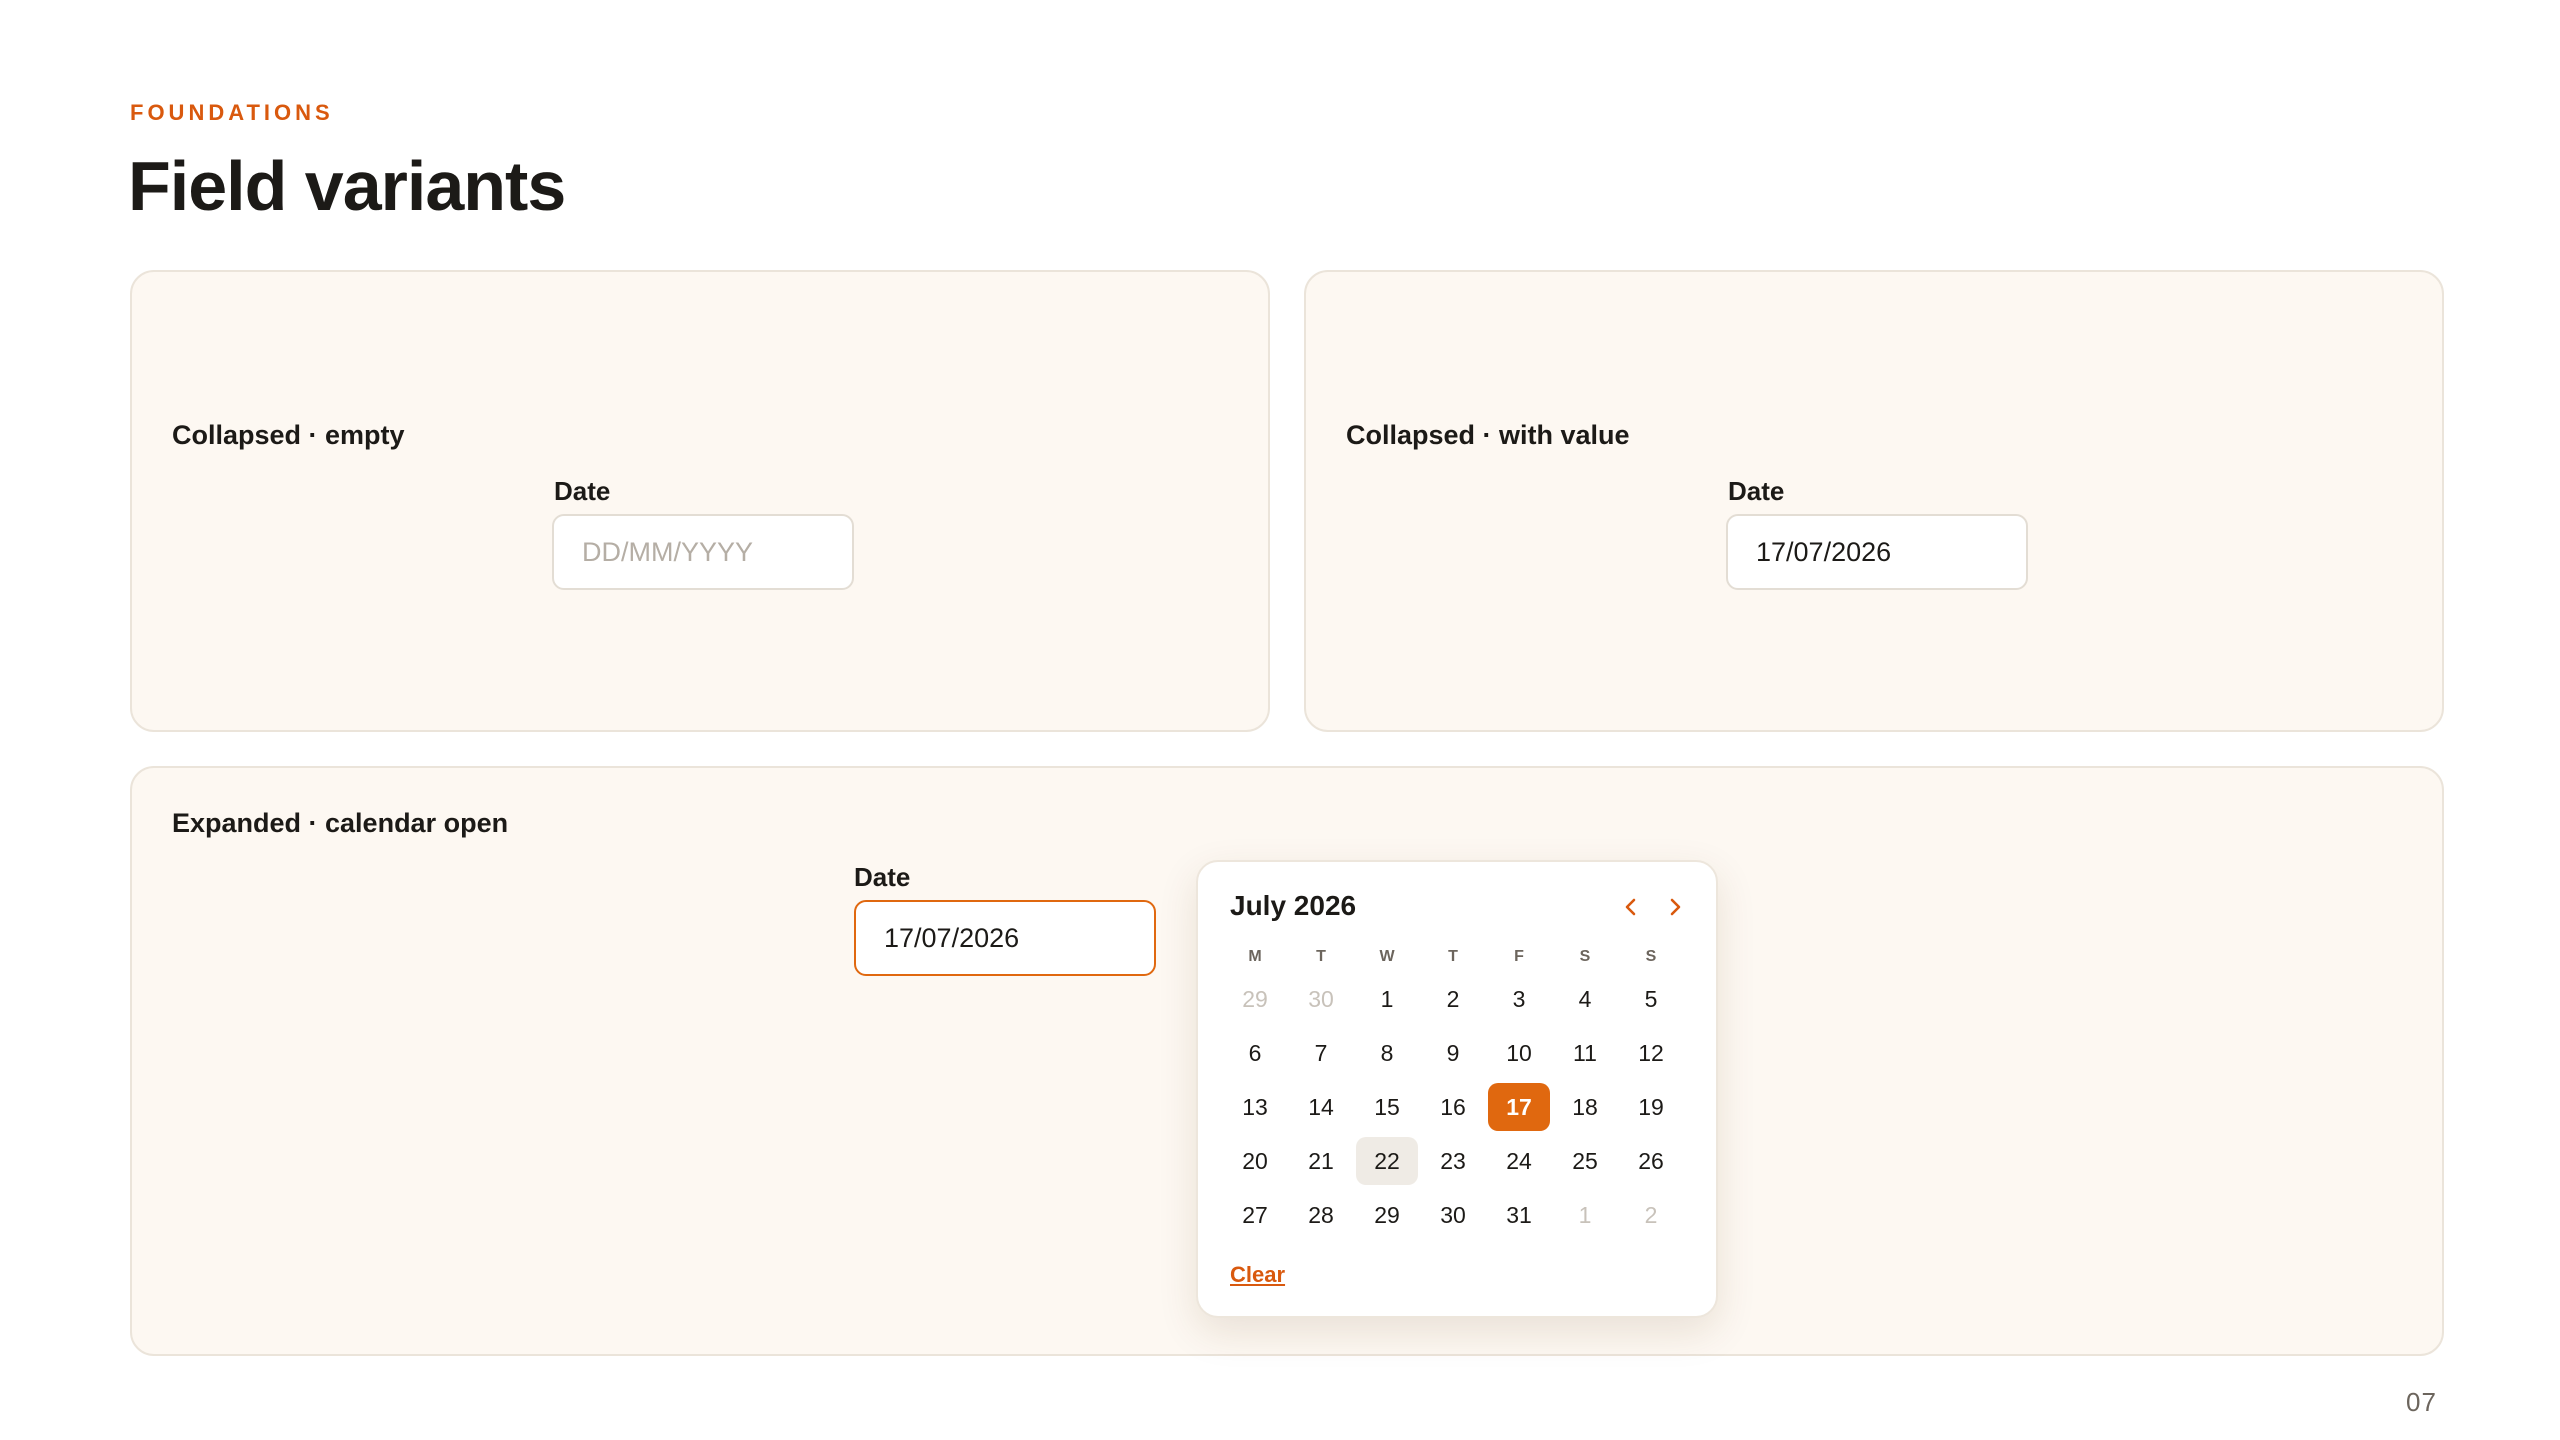  What do you see at coordinates (1255, 999) in the screenshot?
I see `calendar-day-outside-month: 29` at bounding box center [1255, 999].